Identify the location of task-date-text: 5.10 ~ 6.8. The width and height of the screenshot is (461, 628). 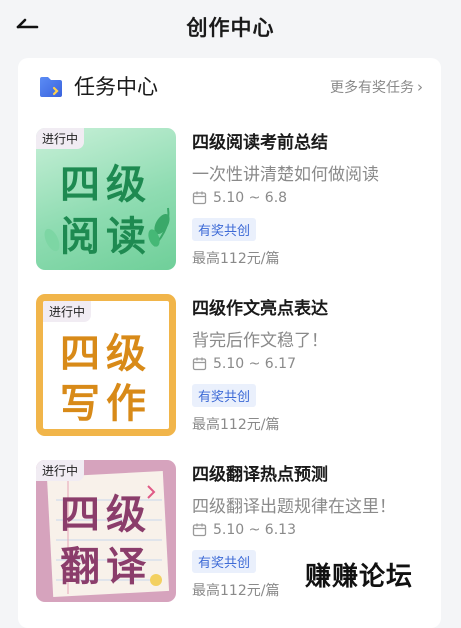
(250, 198).